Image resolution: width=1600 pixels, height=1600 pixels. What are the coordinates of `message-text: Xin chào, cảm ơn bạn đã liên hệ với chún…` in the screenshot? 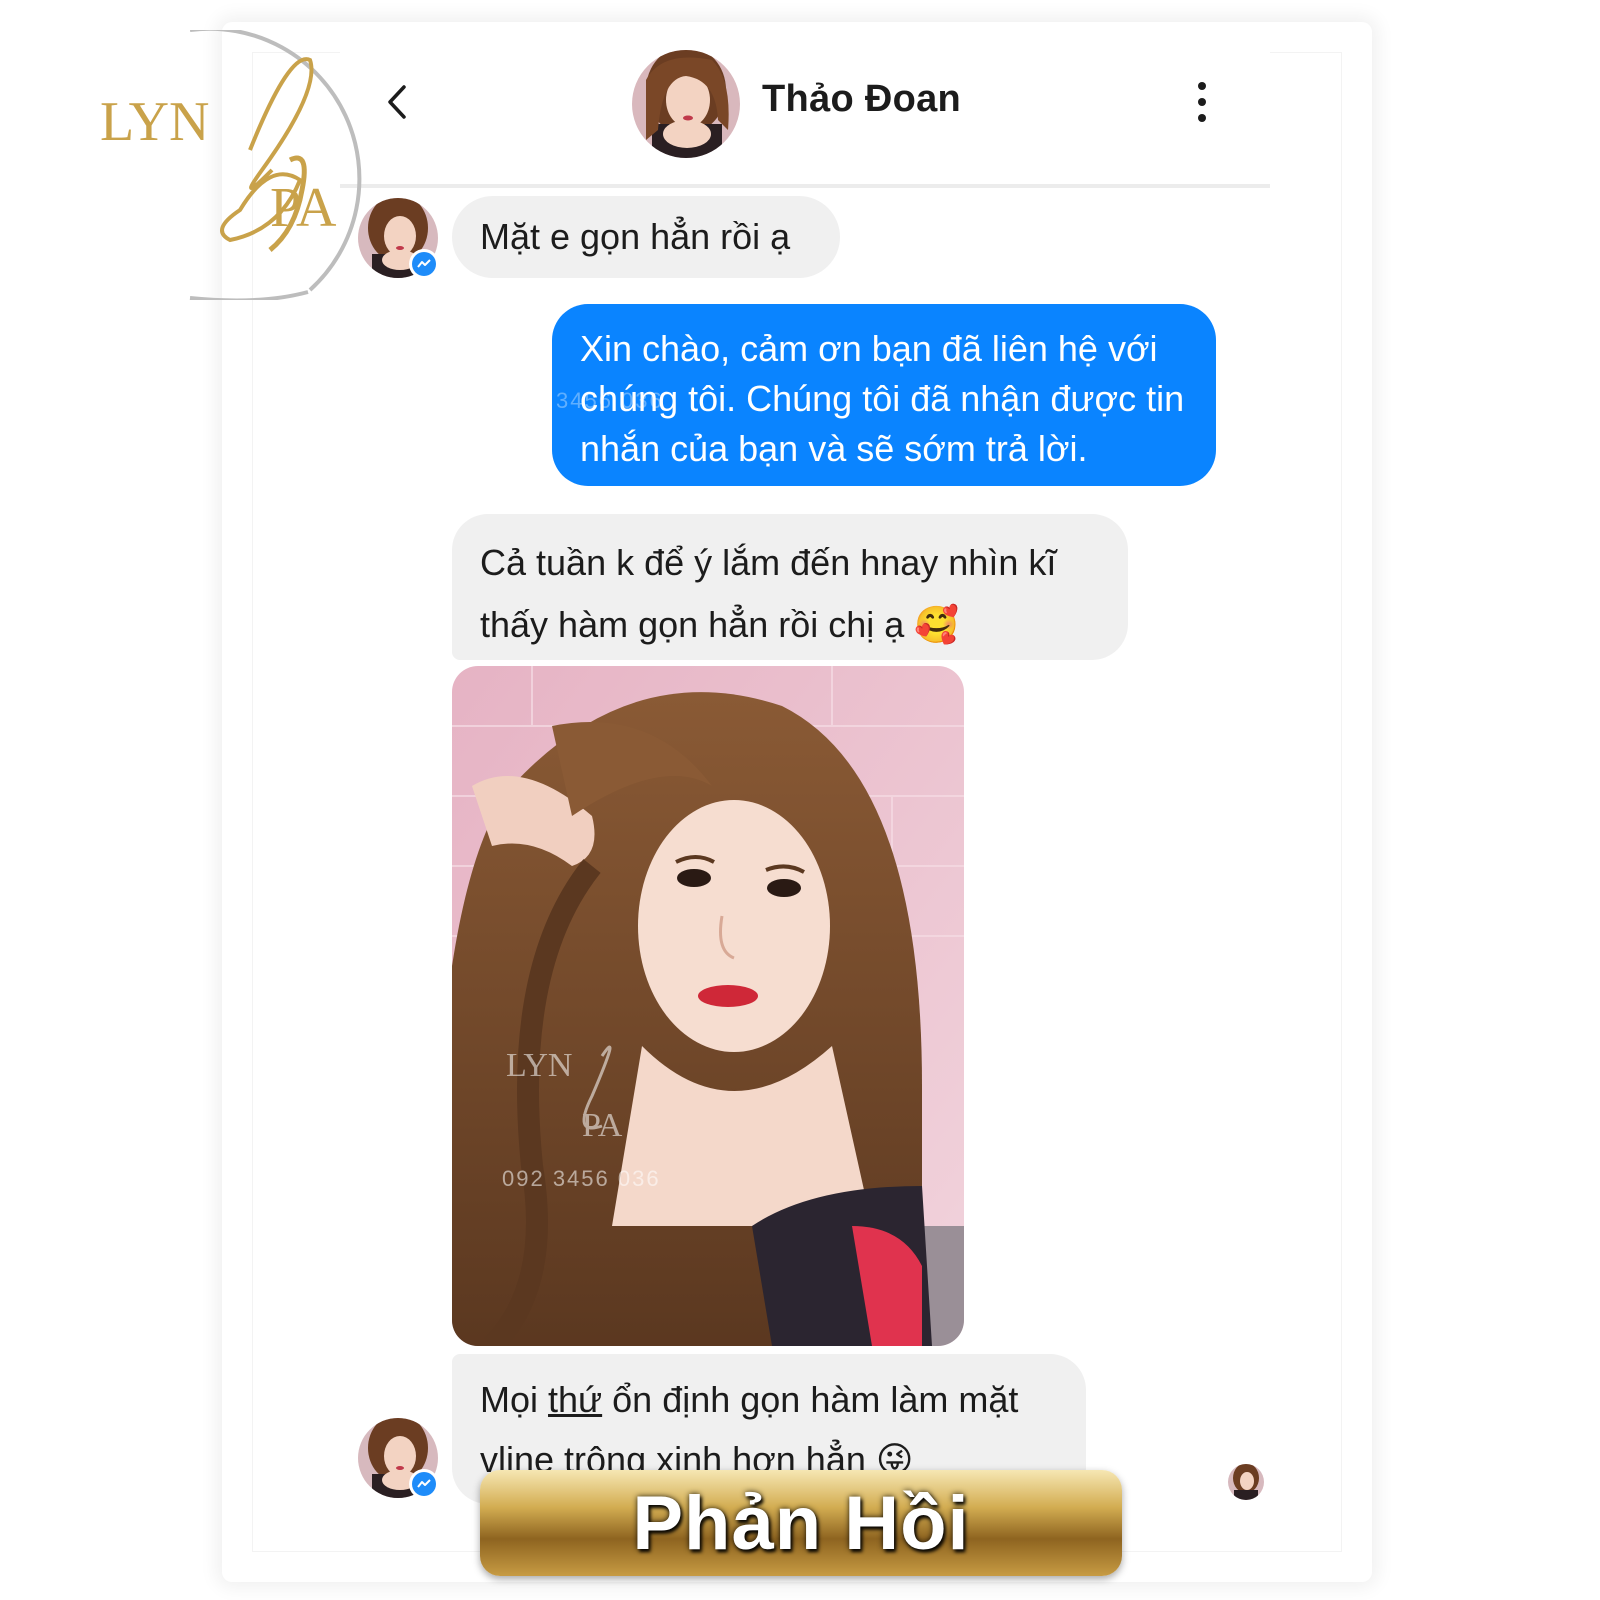 It's located at (882, 398).